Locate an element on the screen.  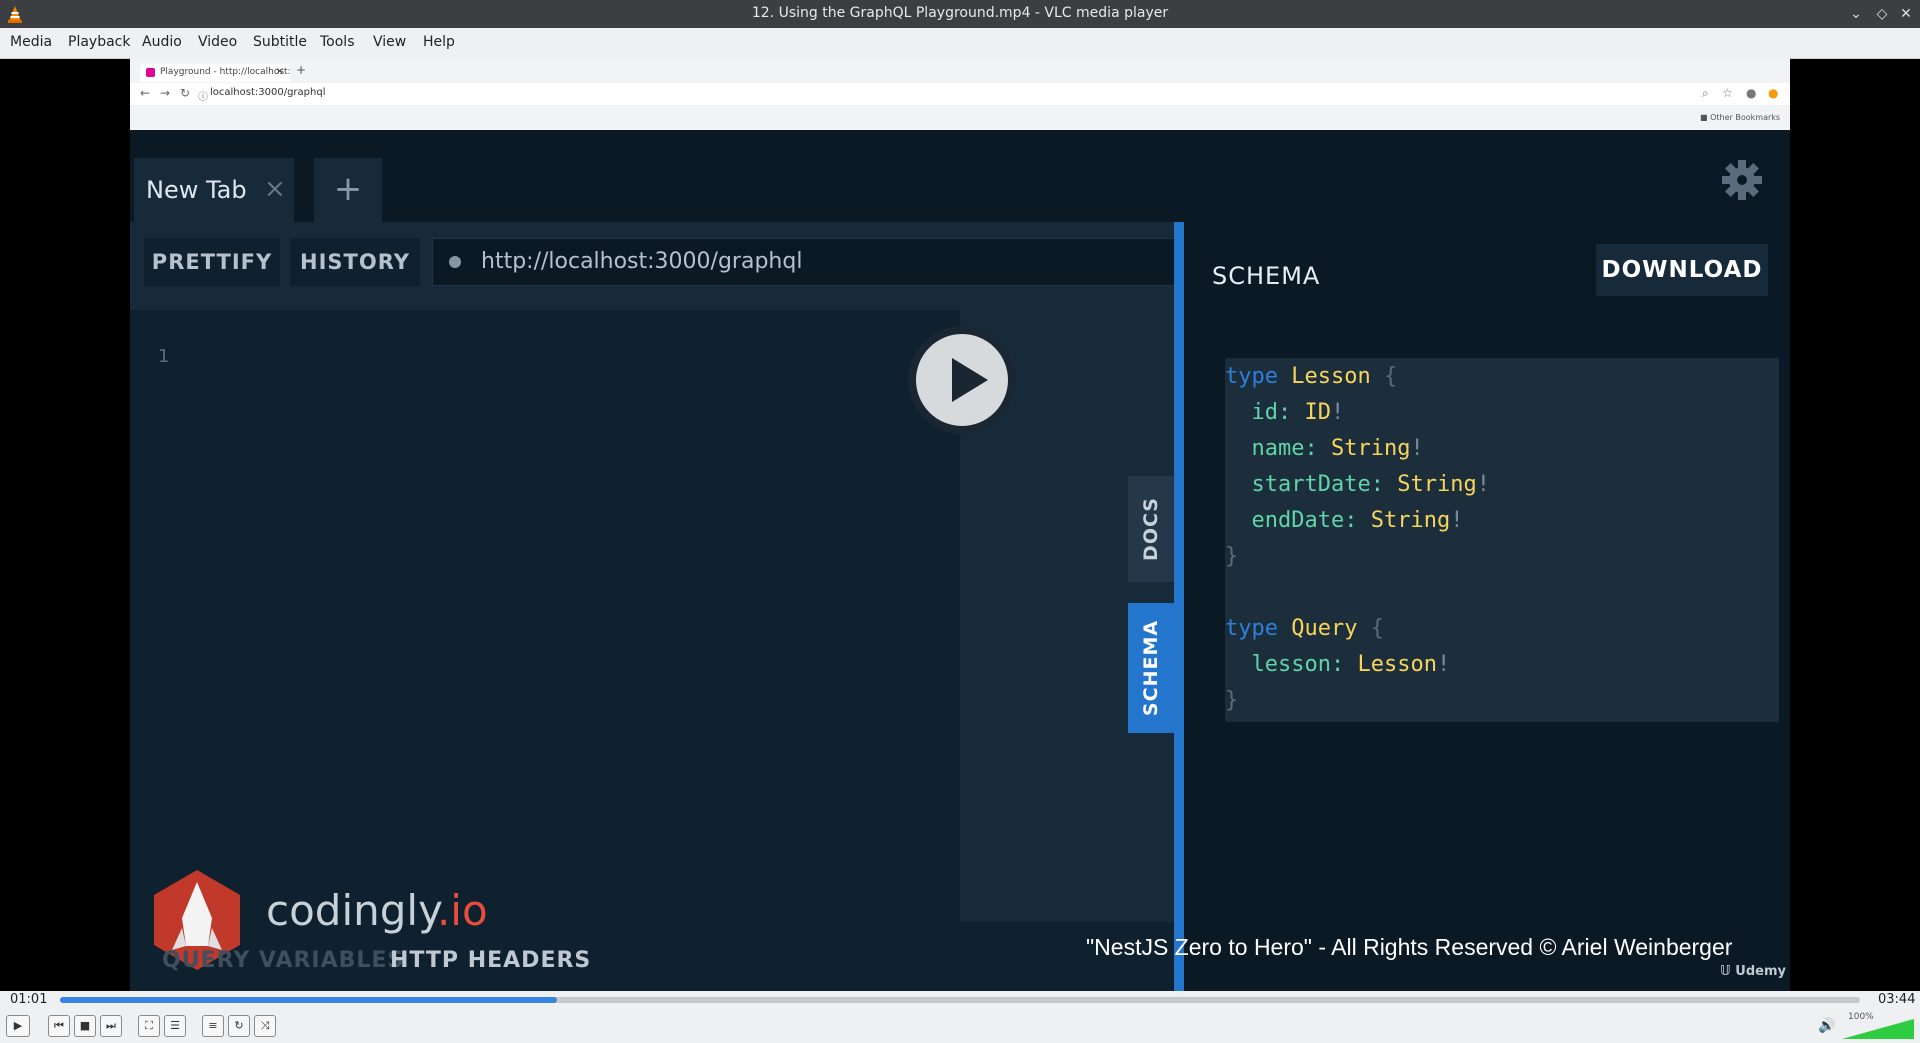
bookmarks-label: ■ Other Bookmarks is located at coordinates (1740, 117).